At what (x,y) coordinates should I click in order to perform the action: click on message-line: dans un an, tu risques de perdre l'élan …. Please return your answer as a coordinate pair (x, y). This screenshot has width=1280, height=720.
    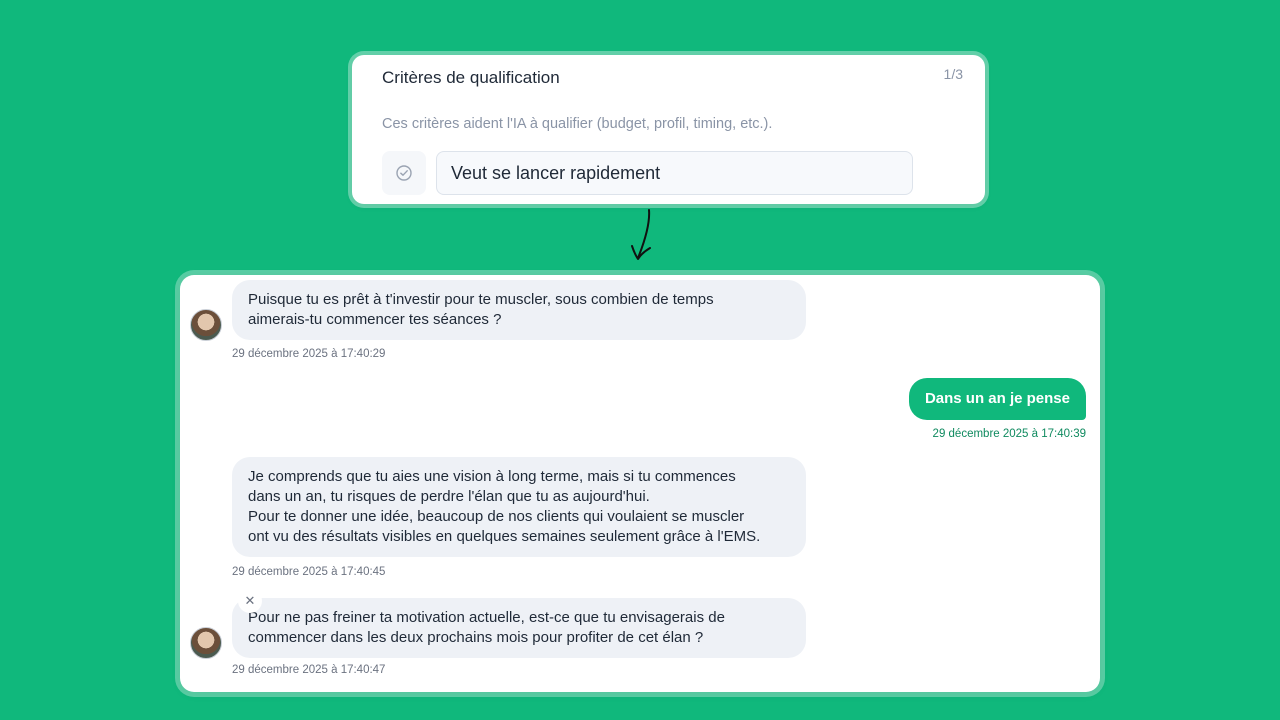
    Looking at the image, I should click on (449, 496).